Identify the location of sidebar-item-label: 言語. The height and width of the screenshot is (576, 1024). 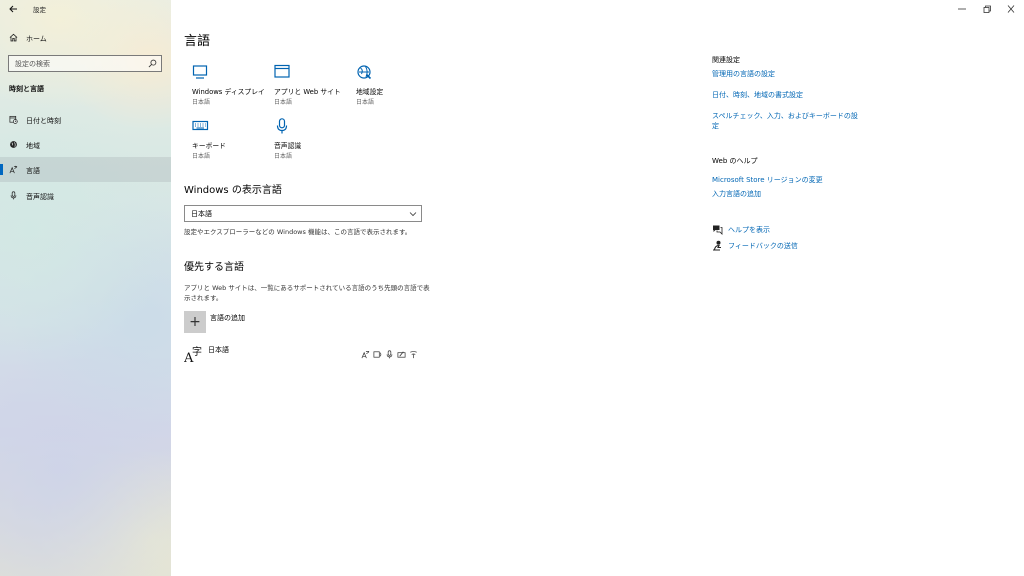
(33, 171).